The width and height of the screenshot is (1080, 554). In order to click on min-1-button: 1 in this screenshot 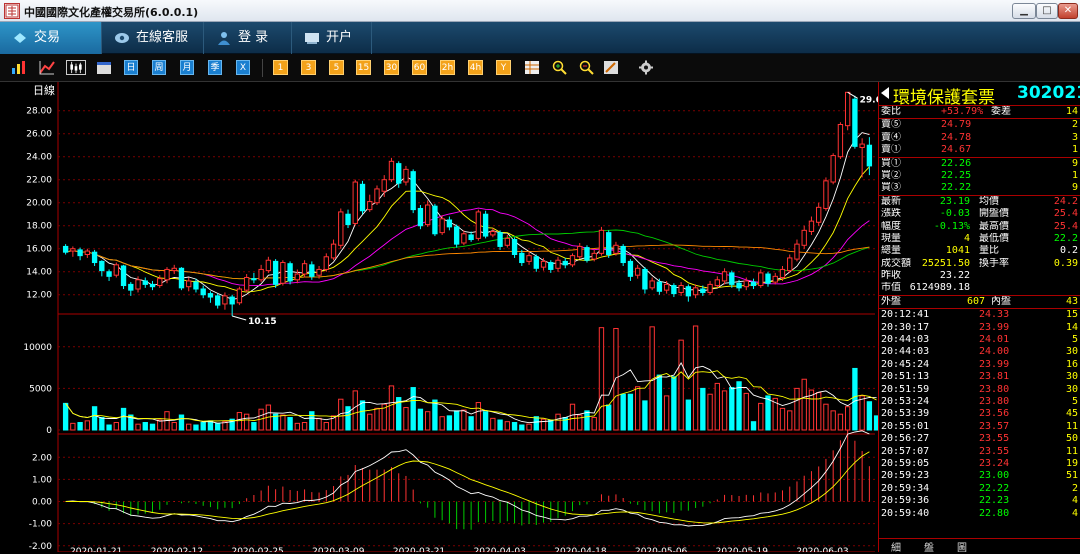, I will do `click(280, 67)`.